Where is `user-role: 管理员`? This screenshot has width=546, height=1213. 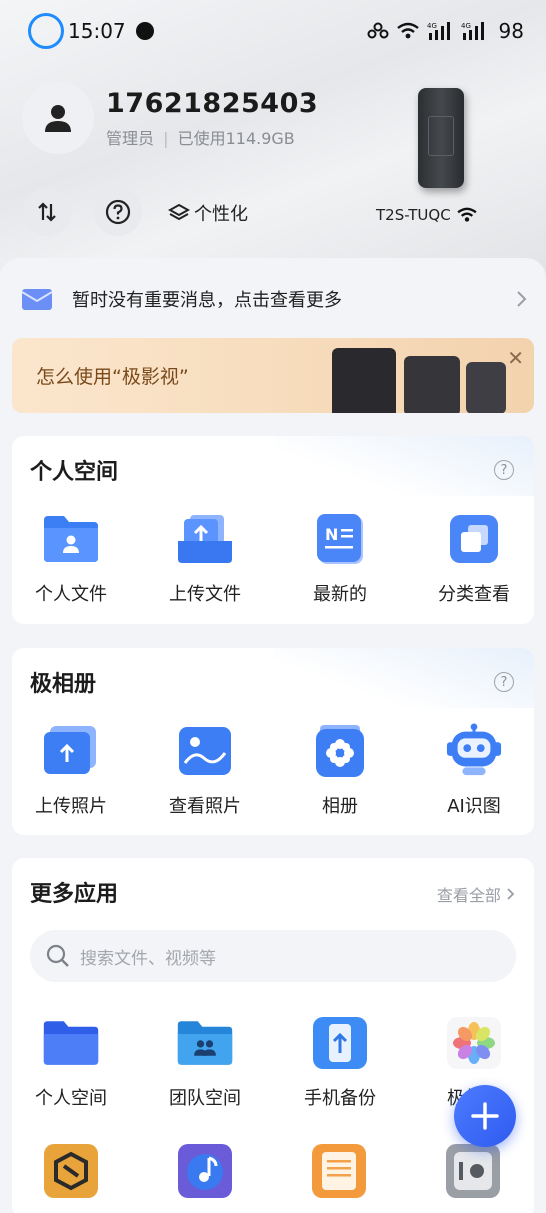
user-role: 管理员 is located at coordinates (130, 138).